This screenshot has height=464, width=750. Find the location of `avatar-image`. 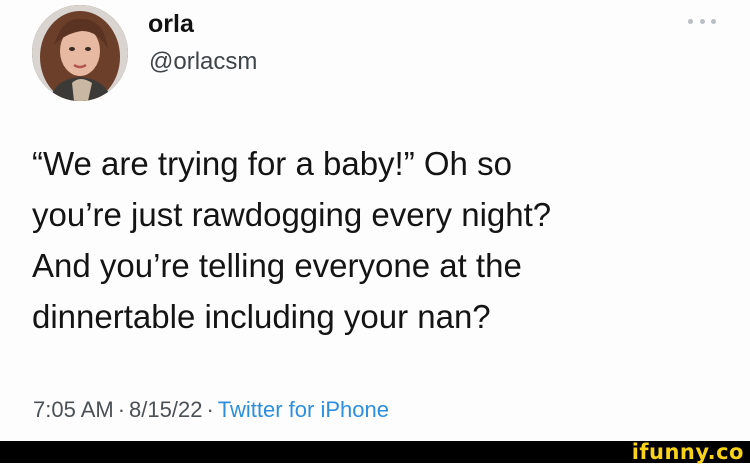

avatar-image is located at coordinates (80, 53).